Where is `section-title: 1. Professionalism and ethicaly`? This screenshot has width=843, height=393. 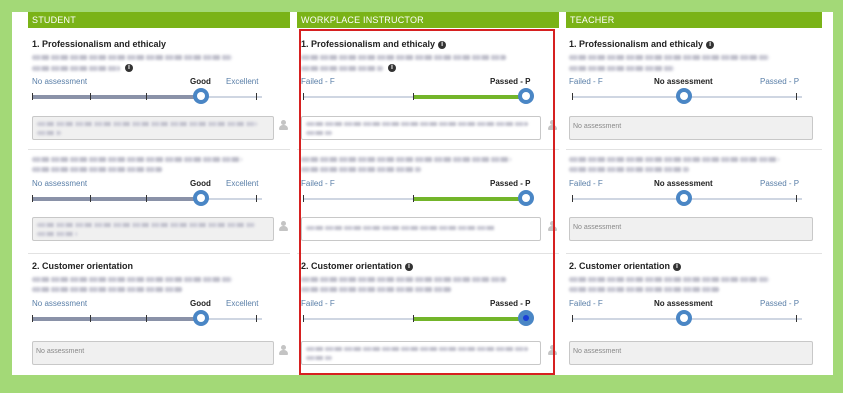
section-title: 1. Professionalism and ethicaly is located at coordinates (99, 44).